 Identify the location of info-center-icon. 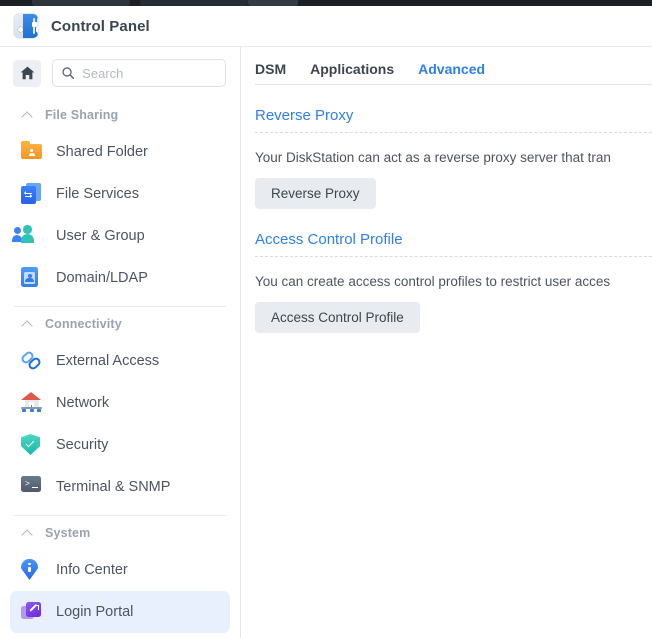
(32, 570).